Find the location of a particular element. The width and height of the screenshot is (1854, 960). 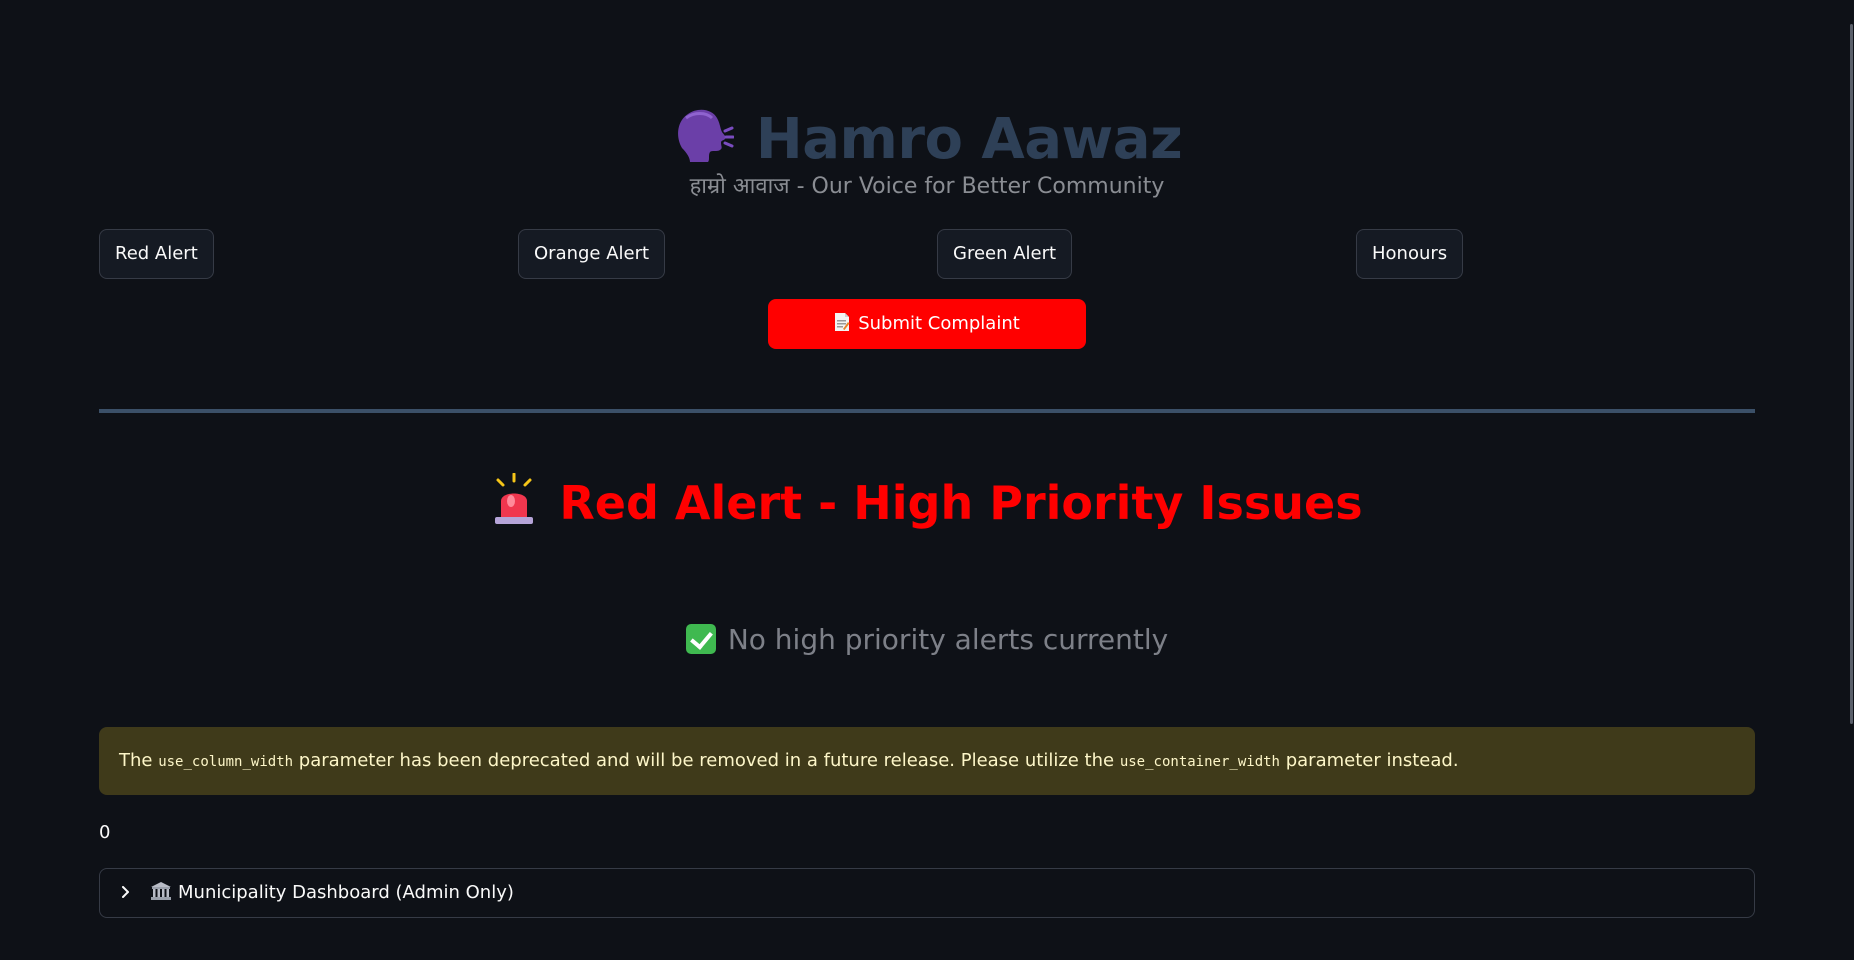

warning-text-3: parameter instead. is located at coordinates (1369, 760).